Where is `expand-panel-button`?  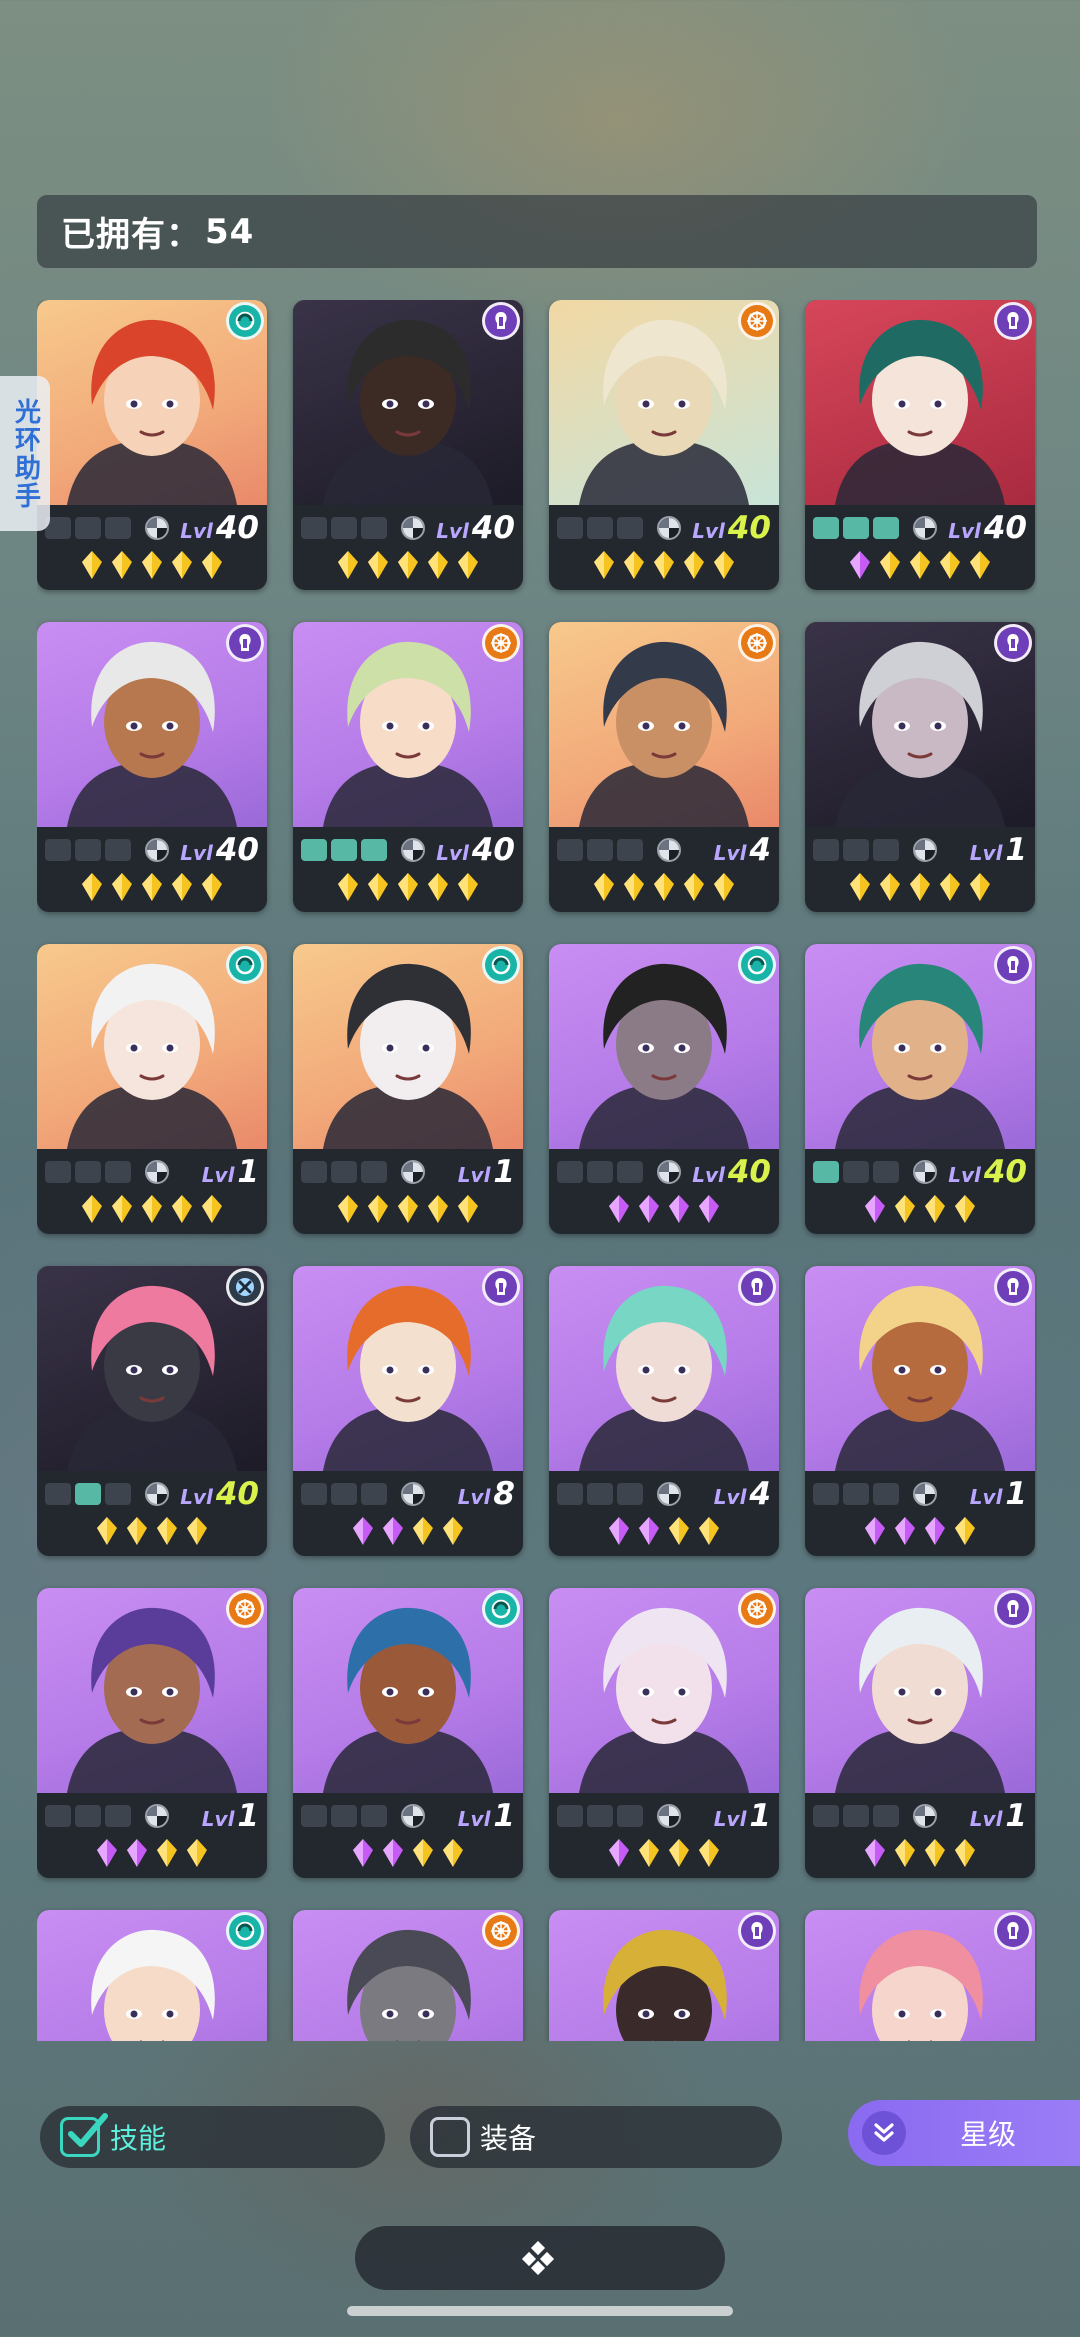 expand-panel-button is located at coordinates (540, 2258).